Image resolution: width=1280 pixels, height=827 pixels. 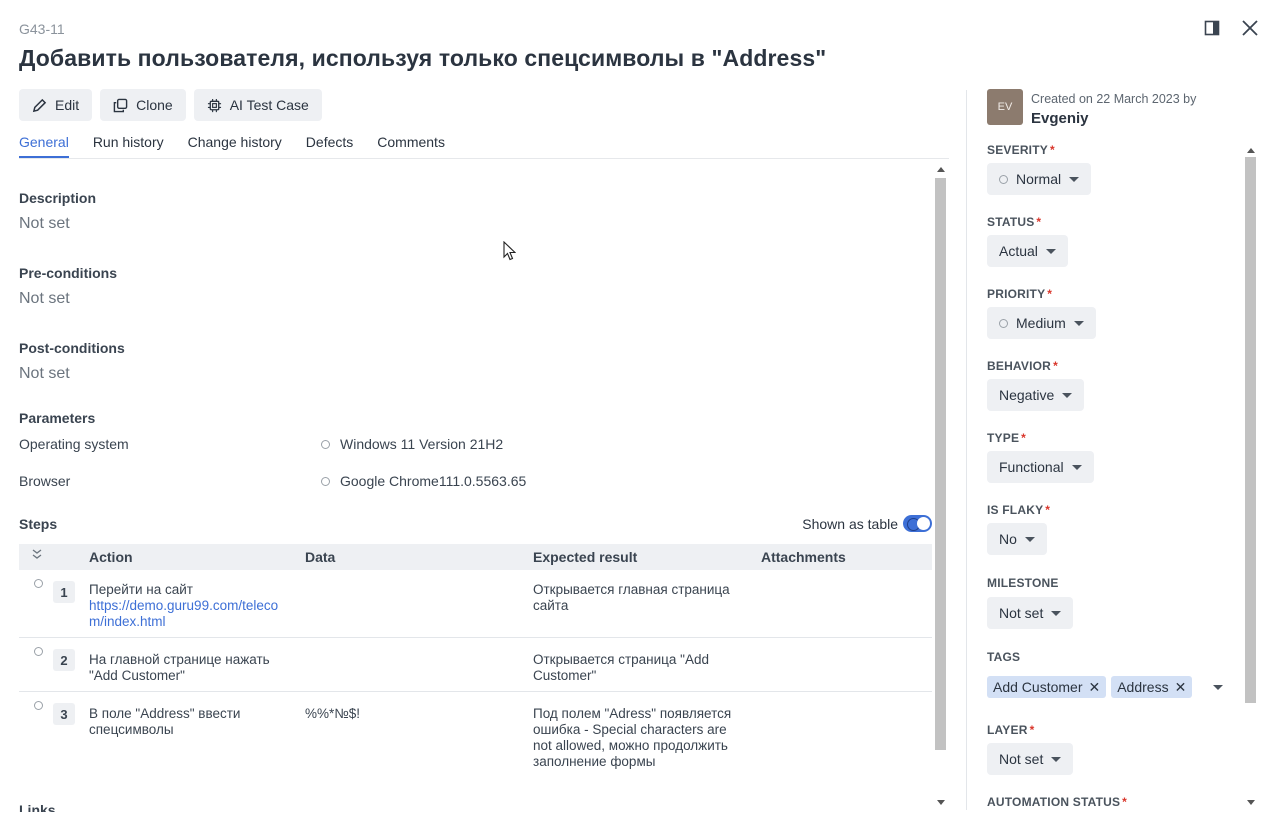 I want to click on parameter-value-text: Windows 11 Version 21H2, so click(x=422, y=444).